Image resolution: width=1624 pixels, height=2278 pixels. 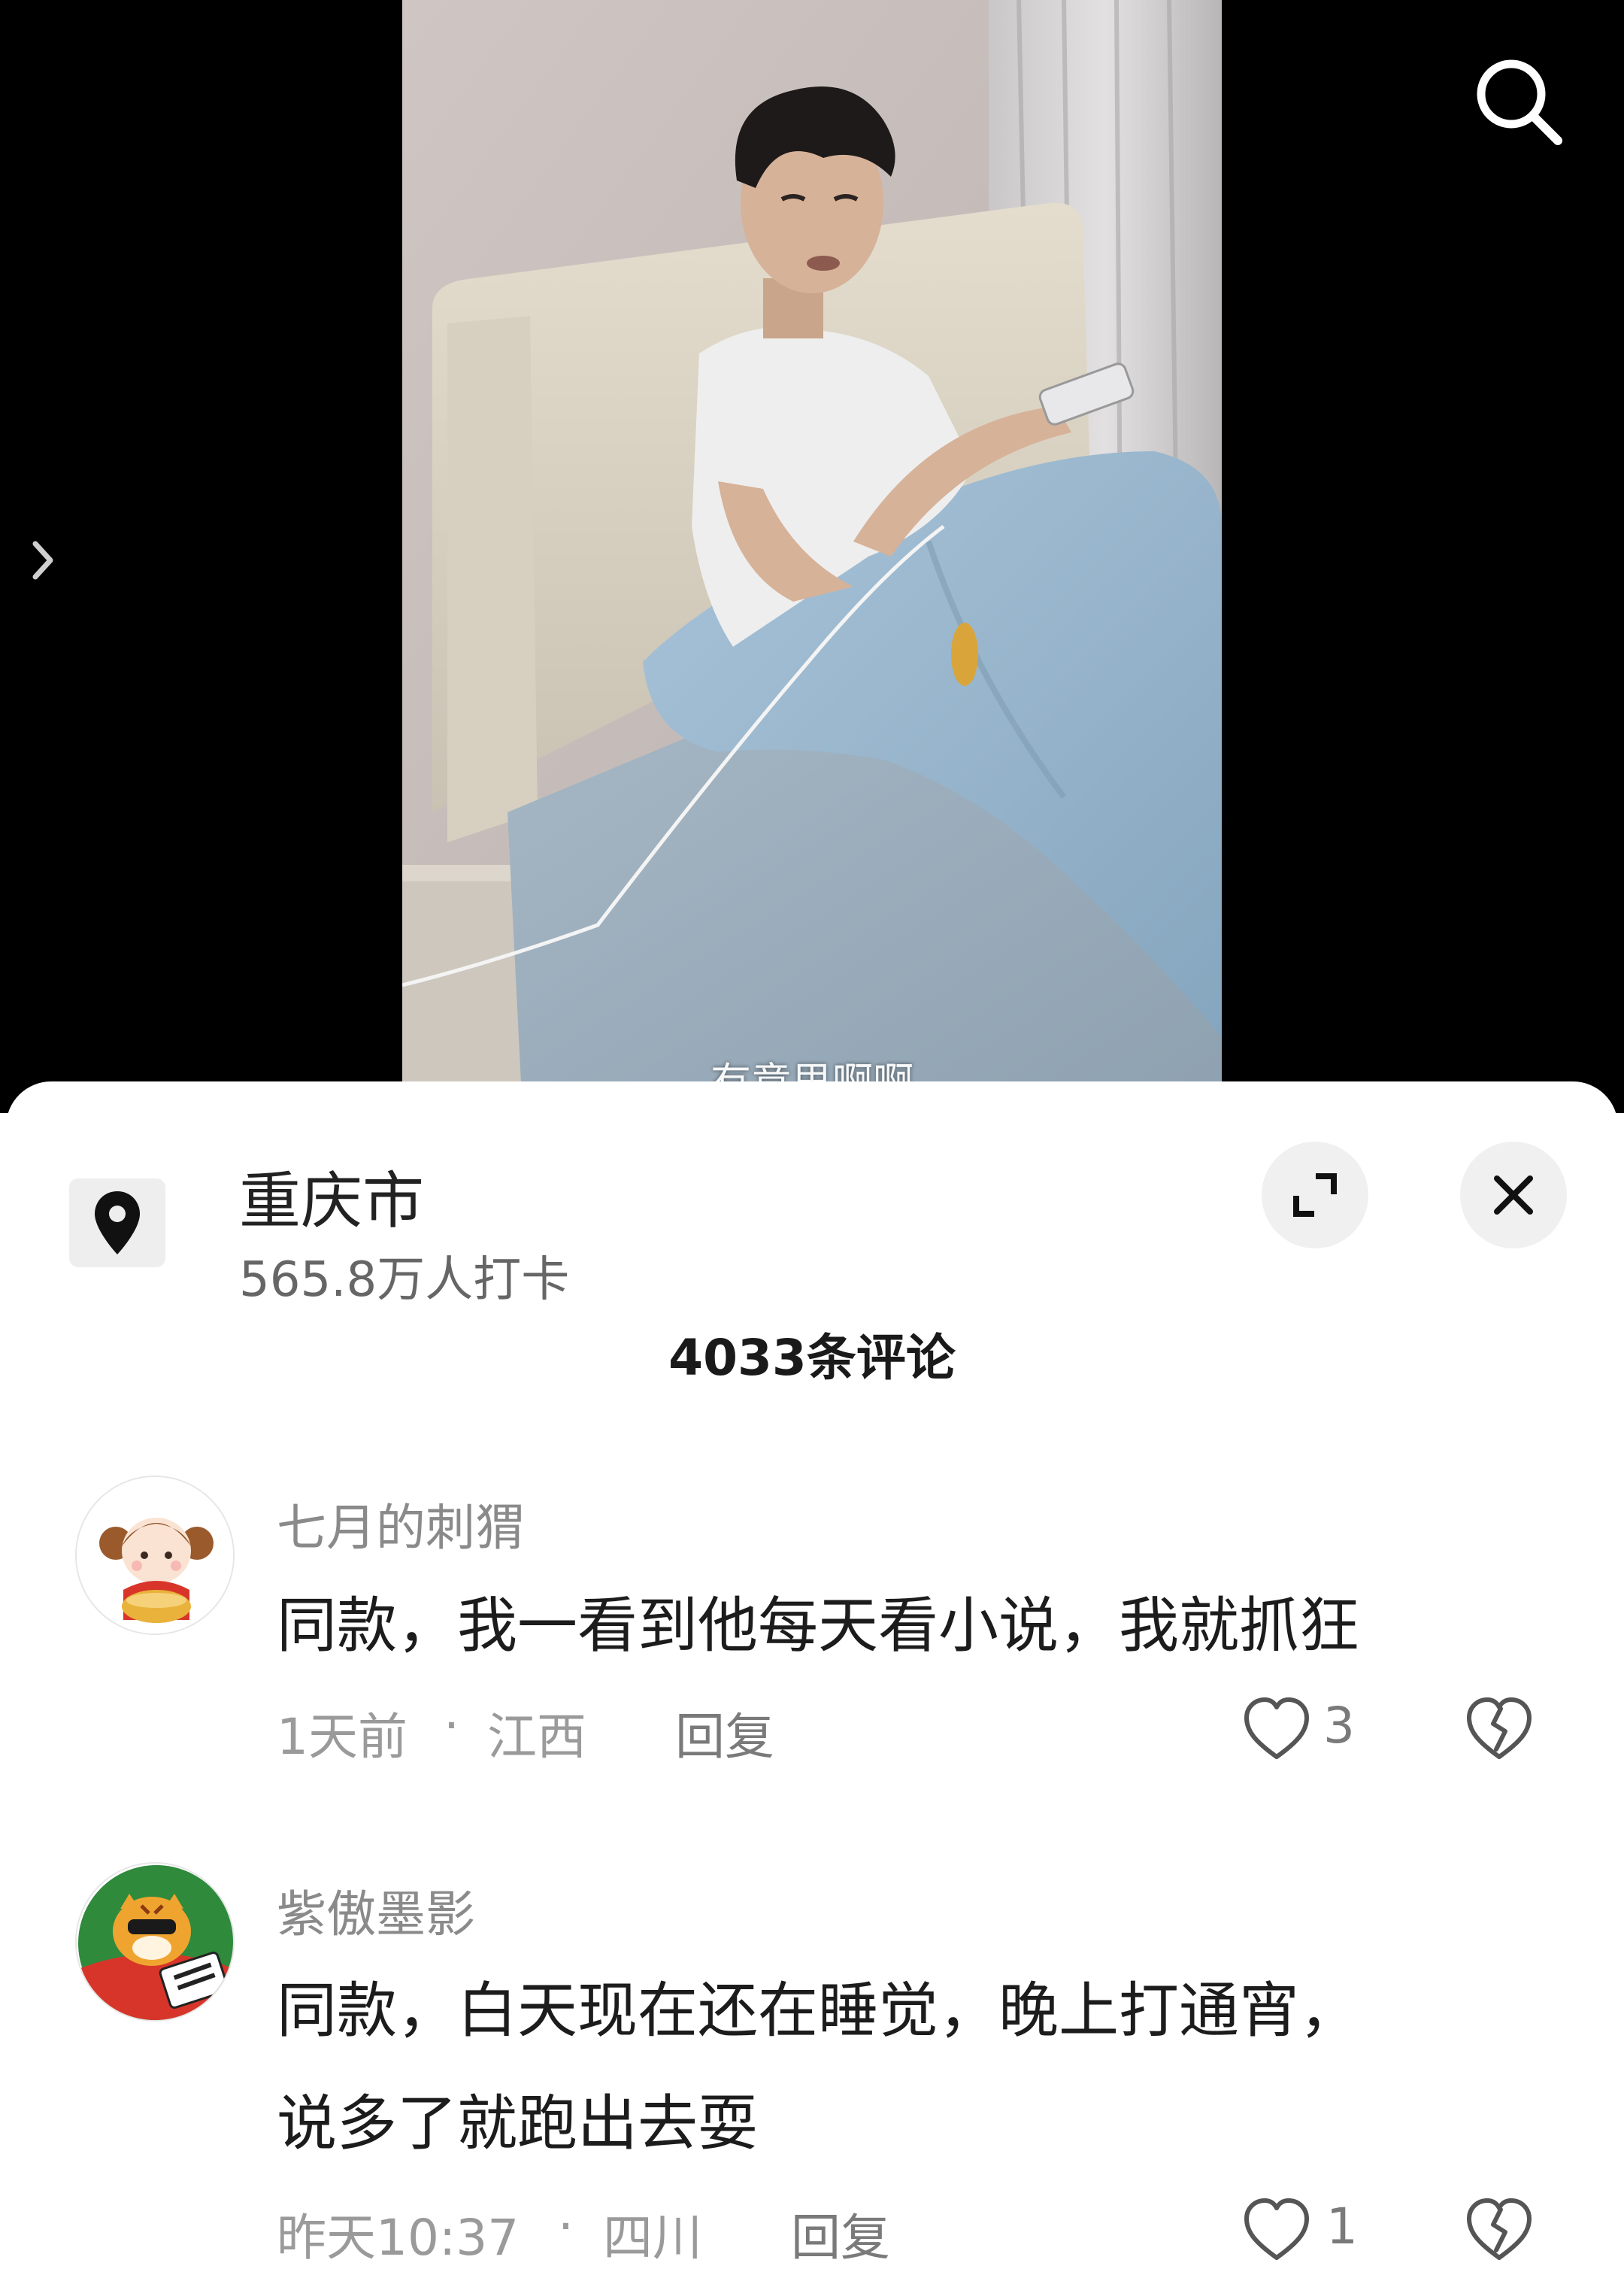 I want to click on location-pin-icon, so click(x=117, y=1222).